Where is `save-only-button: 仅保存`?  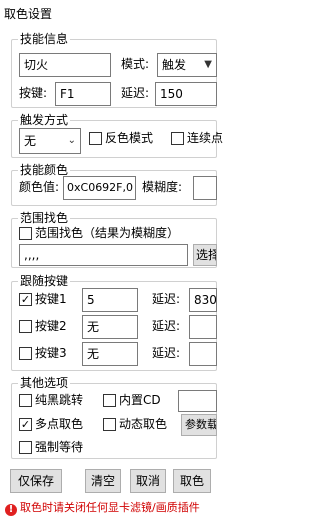 save-only-button: 仅保存 is located at coordinates (36, 481).